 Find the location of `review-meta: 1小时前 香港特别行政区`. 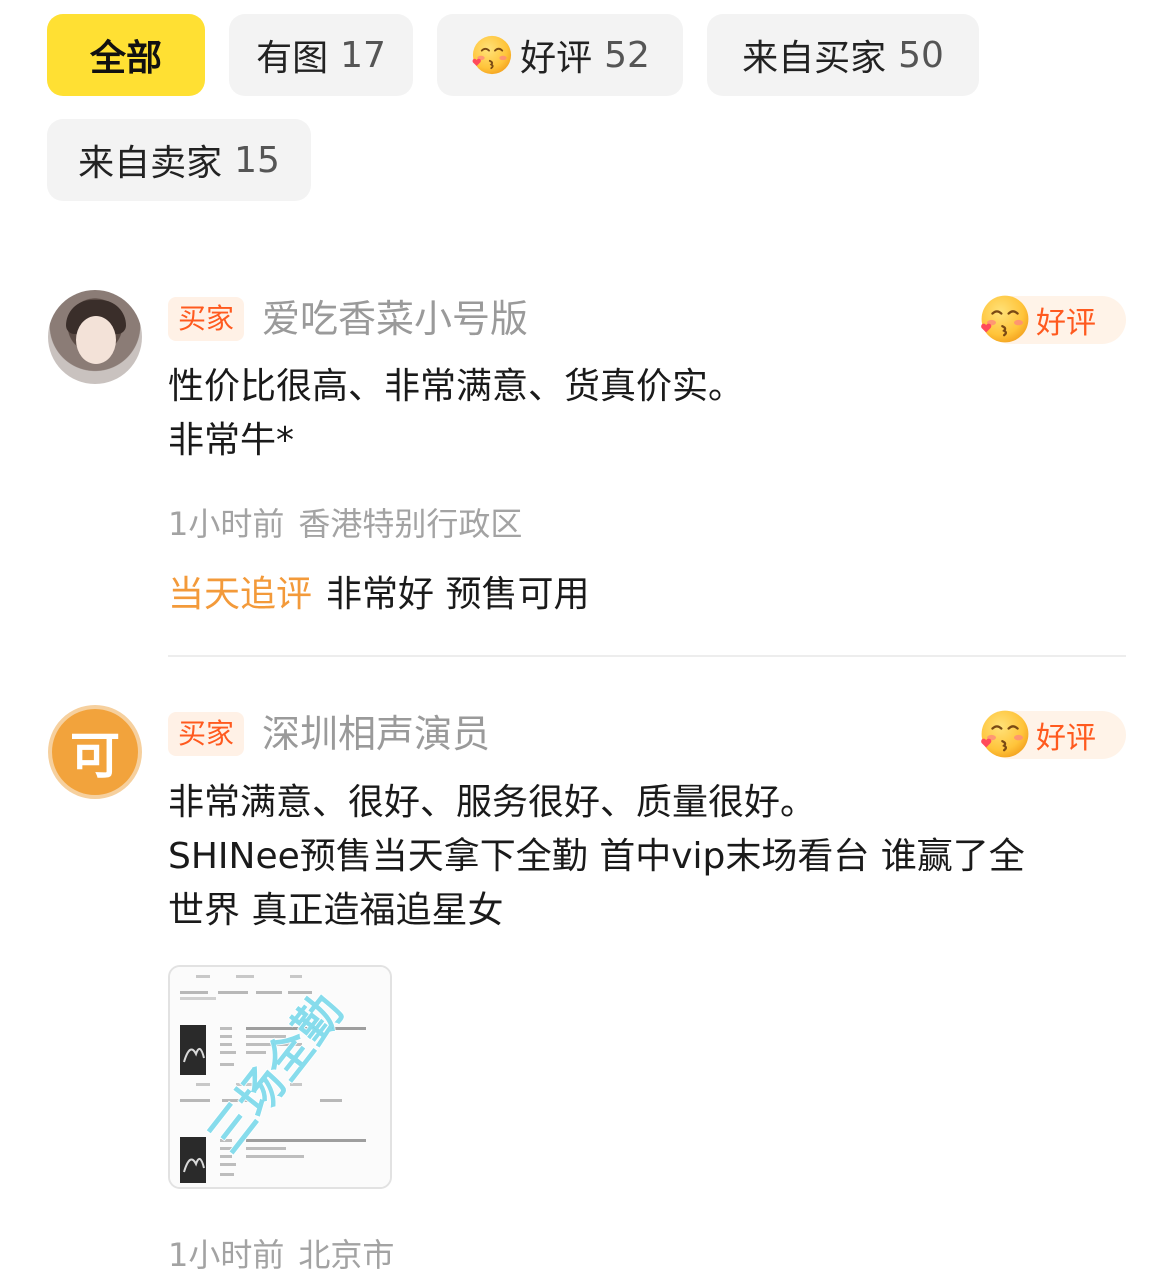

review-meta: 1小时前 香港特别行政区 is located at coordinates (345, 522).